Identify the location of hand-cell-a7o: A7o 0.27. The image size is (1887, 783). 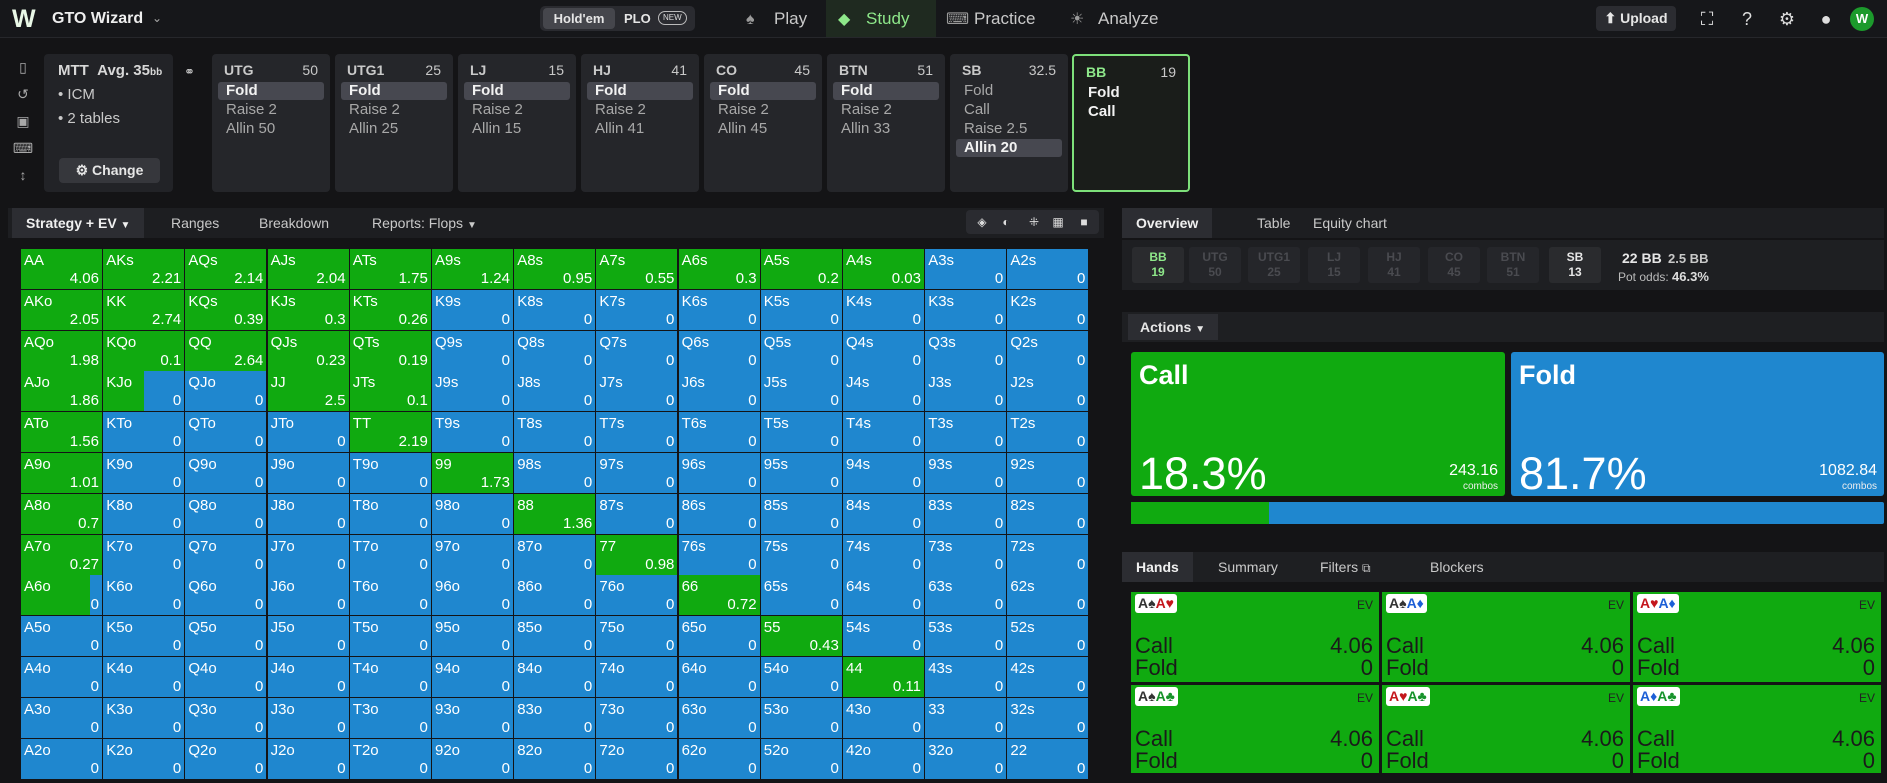
(61, 554).